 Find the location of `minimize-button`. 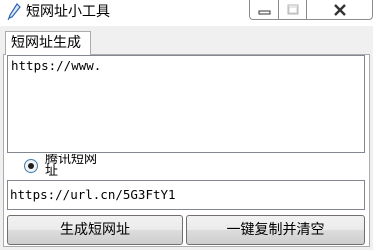

minimize-button is located at coordinates (263, 10).